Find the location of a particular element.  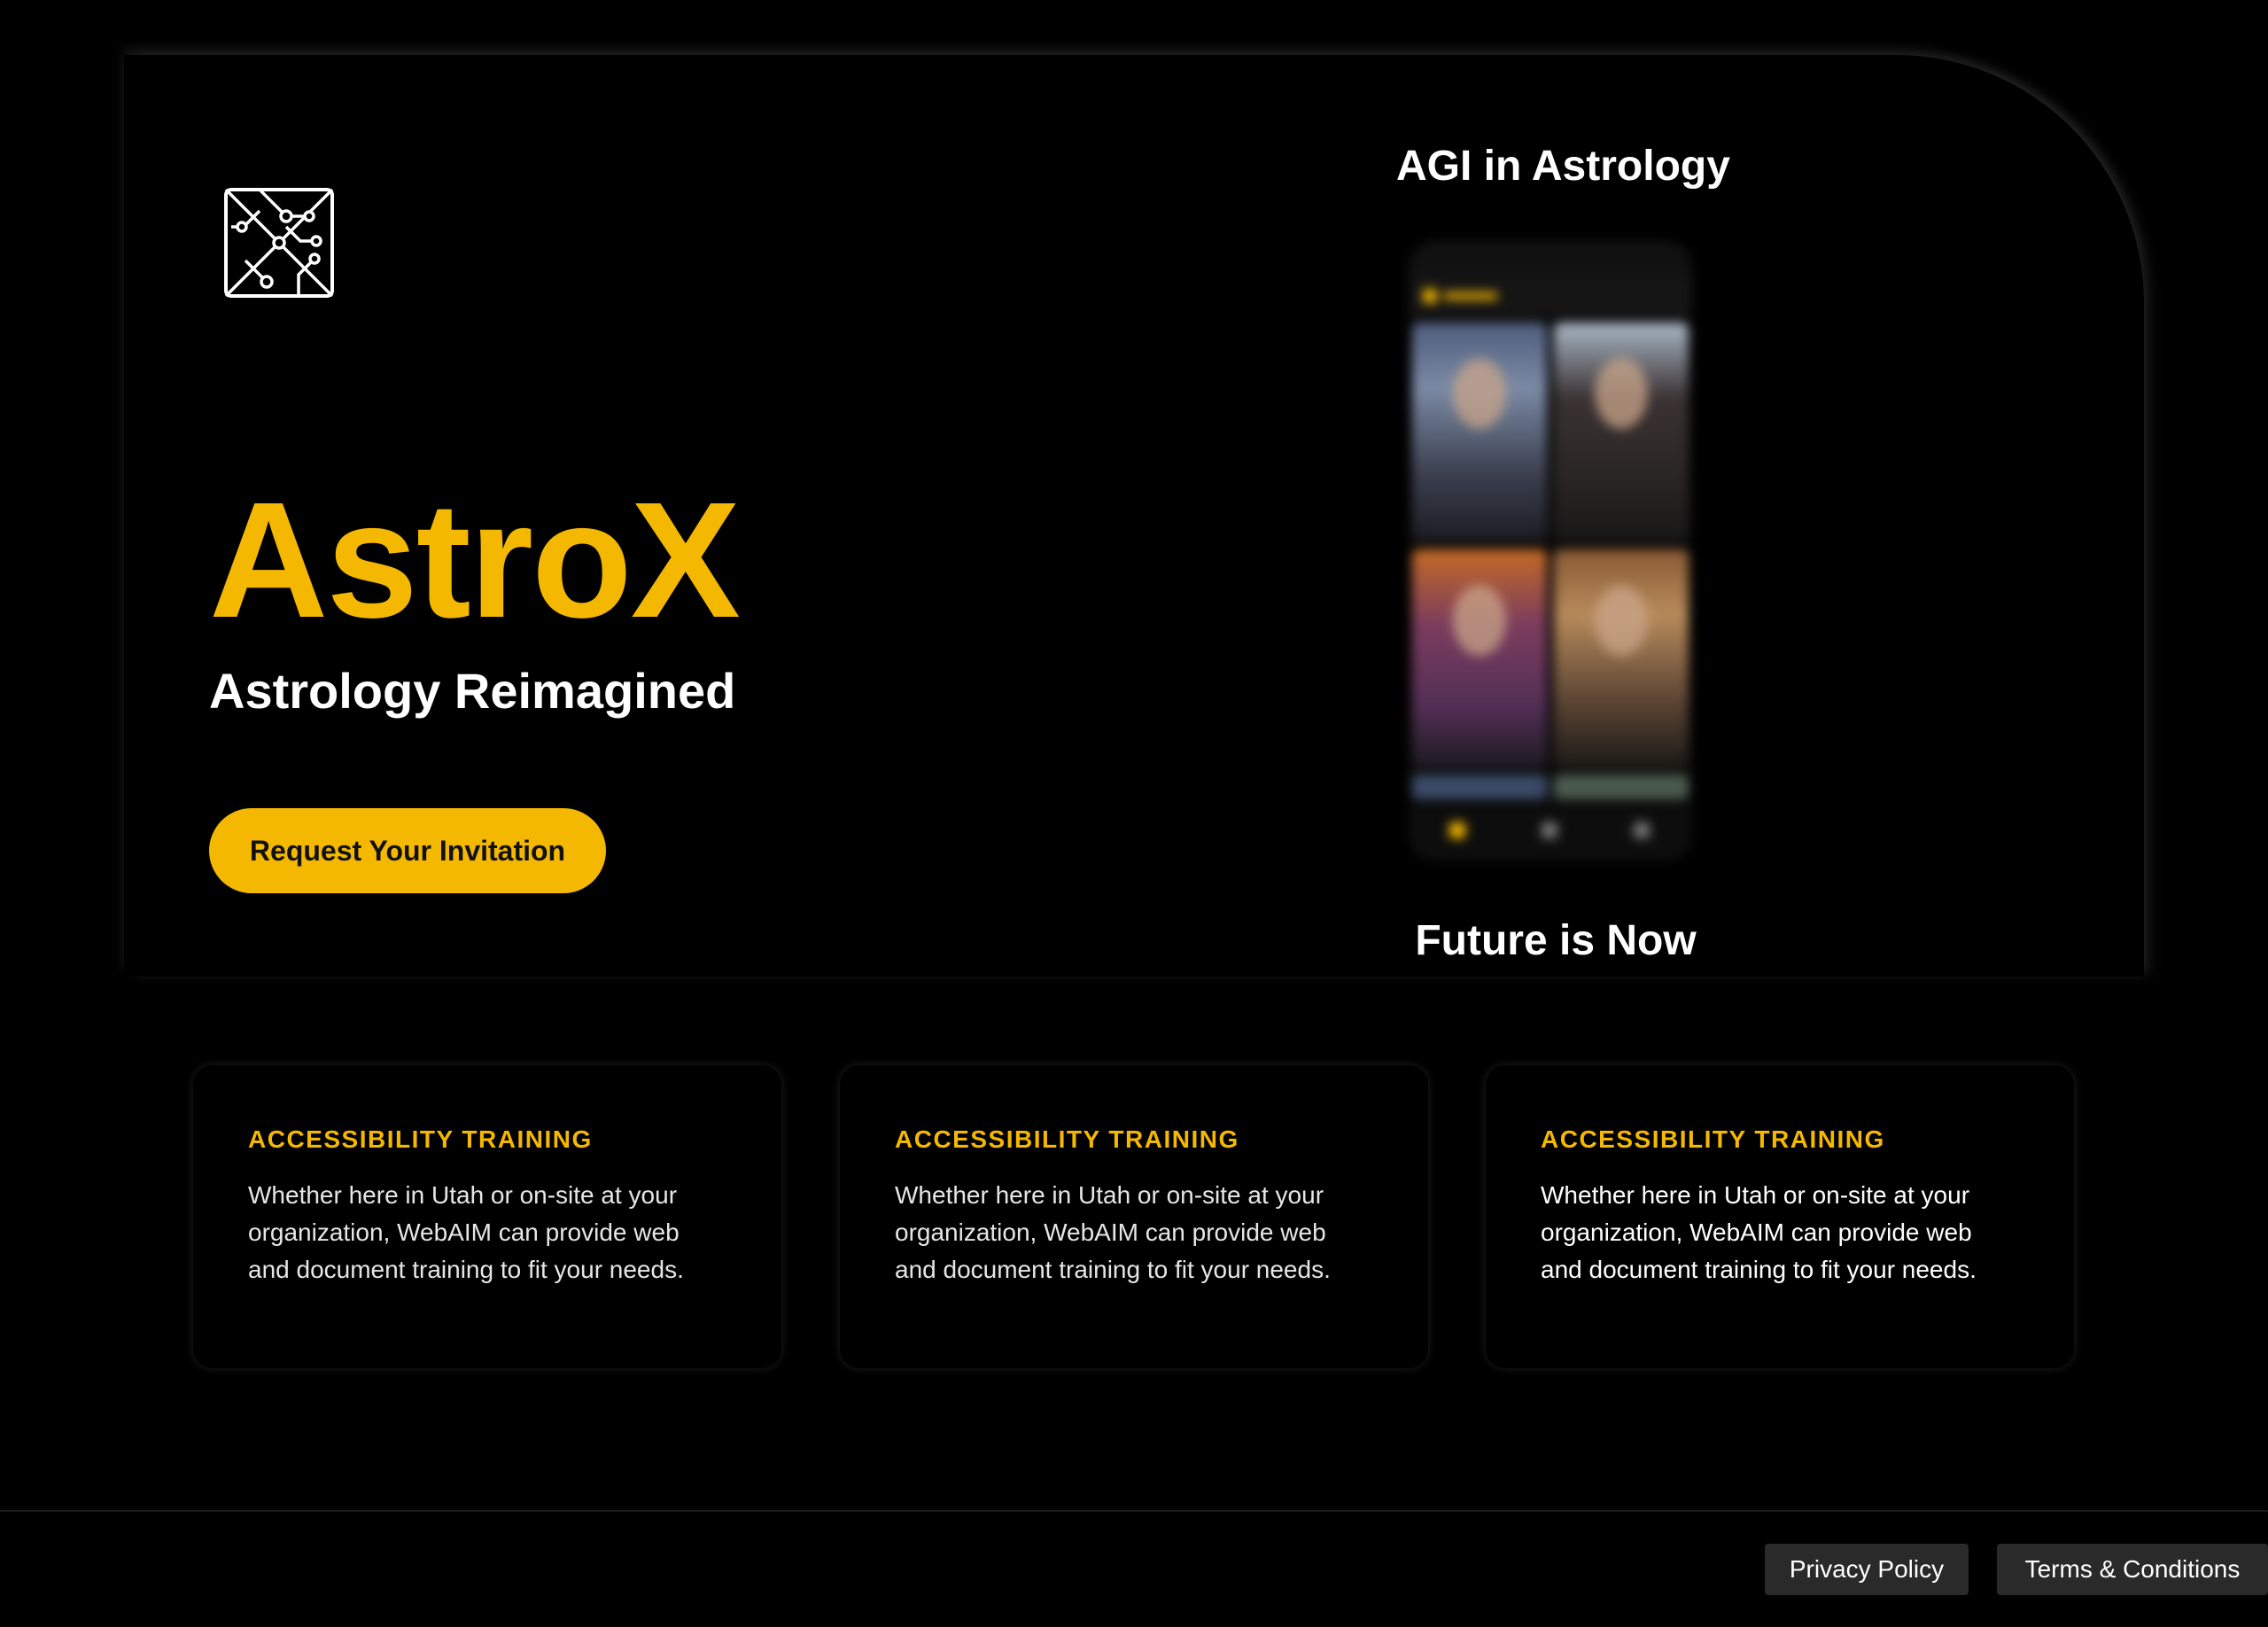

privacy-policy-link: Privacy Policy is located at coordinates (1867, 1569).